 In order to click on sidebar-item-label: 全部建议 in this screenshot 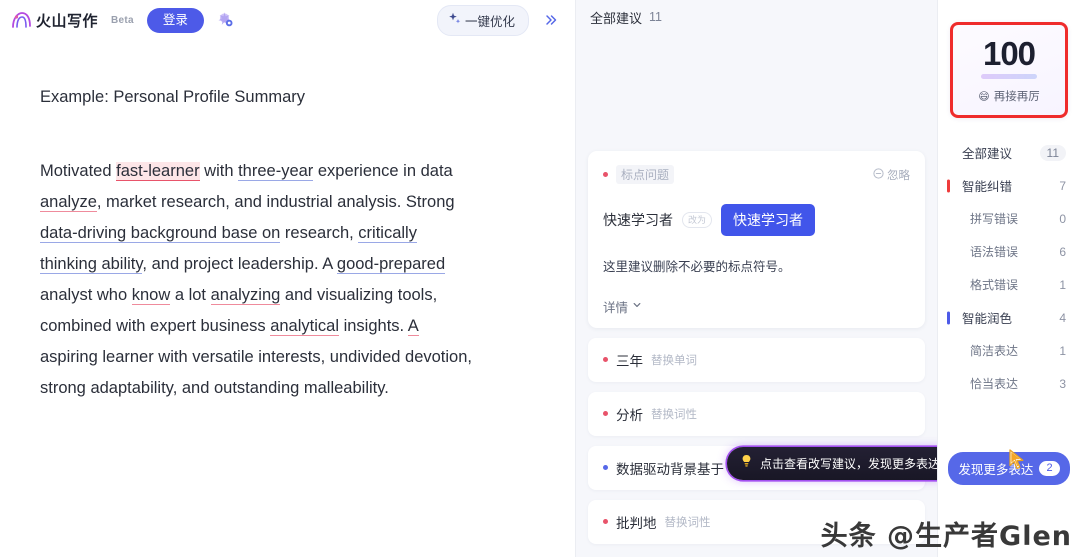, I will do `click(987, 154)`.